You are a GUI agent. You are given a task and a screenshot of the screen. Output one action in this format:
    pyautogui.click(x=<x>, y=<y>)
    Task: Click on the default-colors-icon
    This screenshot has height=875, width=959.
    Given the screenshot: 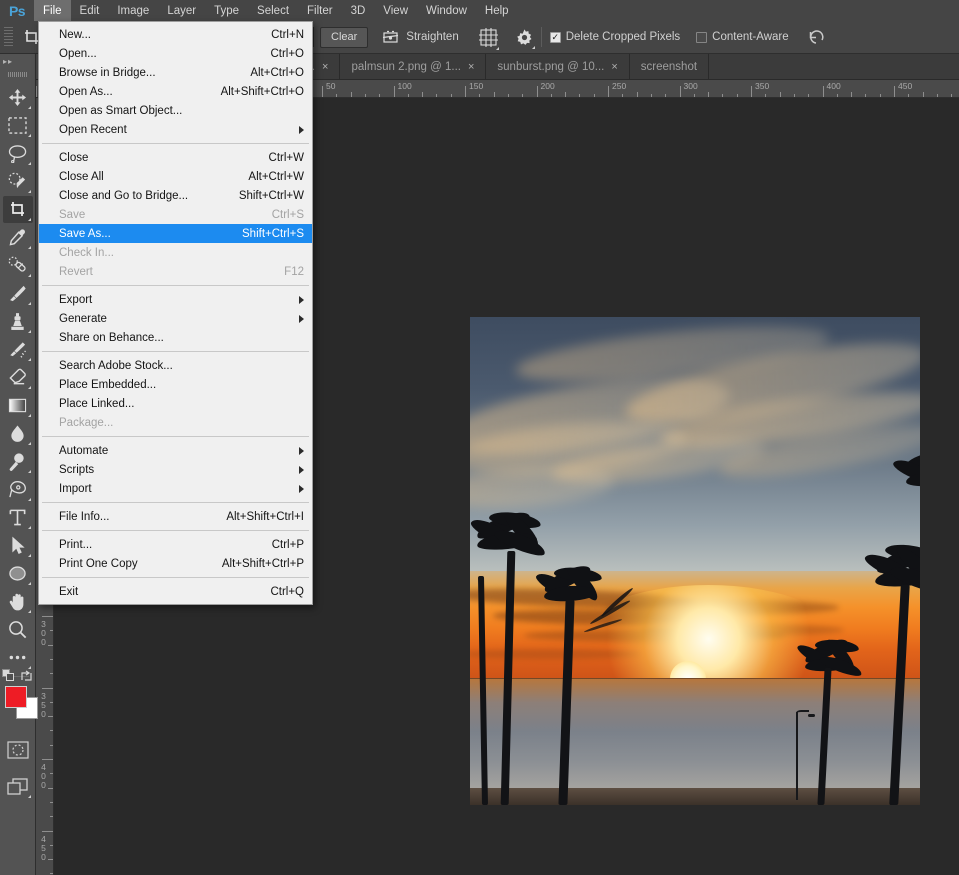 What is the action you would take?
    pyautogui.click(x=8, y=678)
    